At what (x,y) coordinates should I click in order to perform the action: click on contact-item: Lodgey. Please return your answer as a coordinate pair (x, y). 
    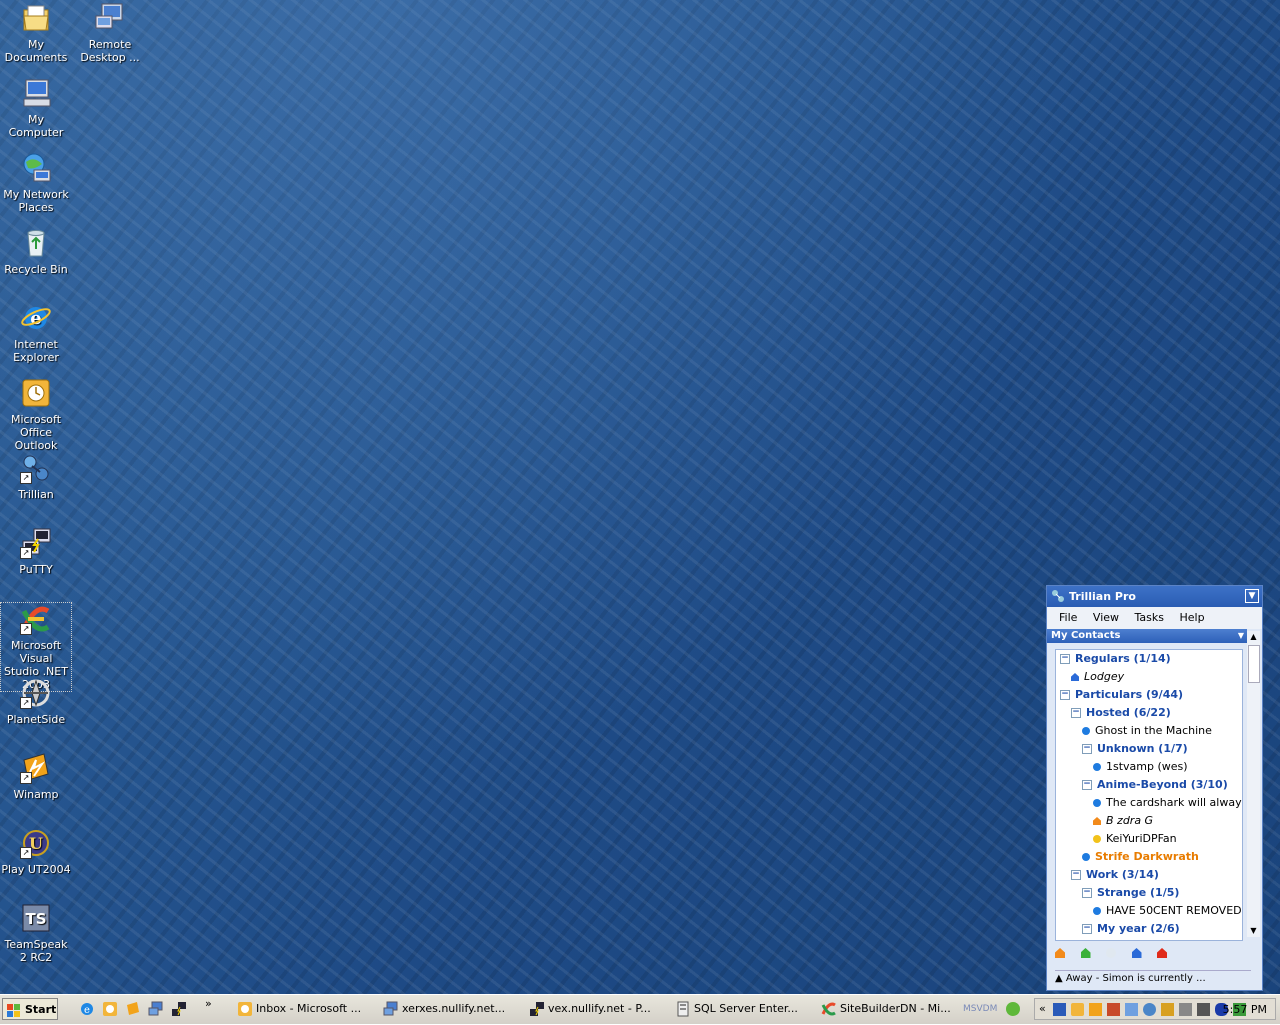
    Looking at the image, I should click on (1149, 677).